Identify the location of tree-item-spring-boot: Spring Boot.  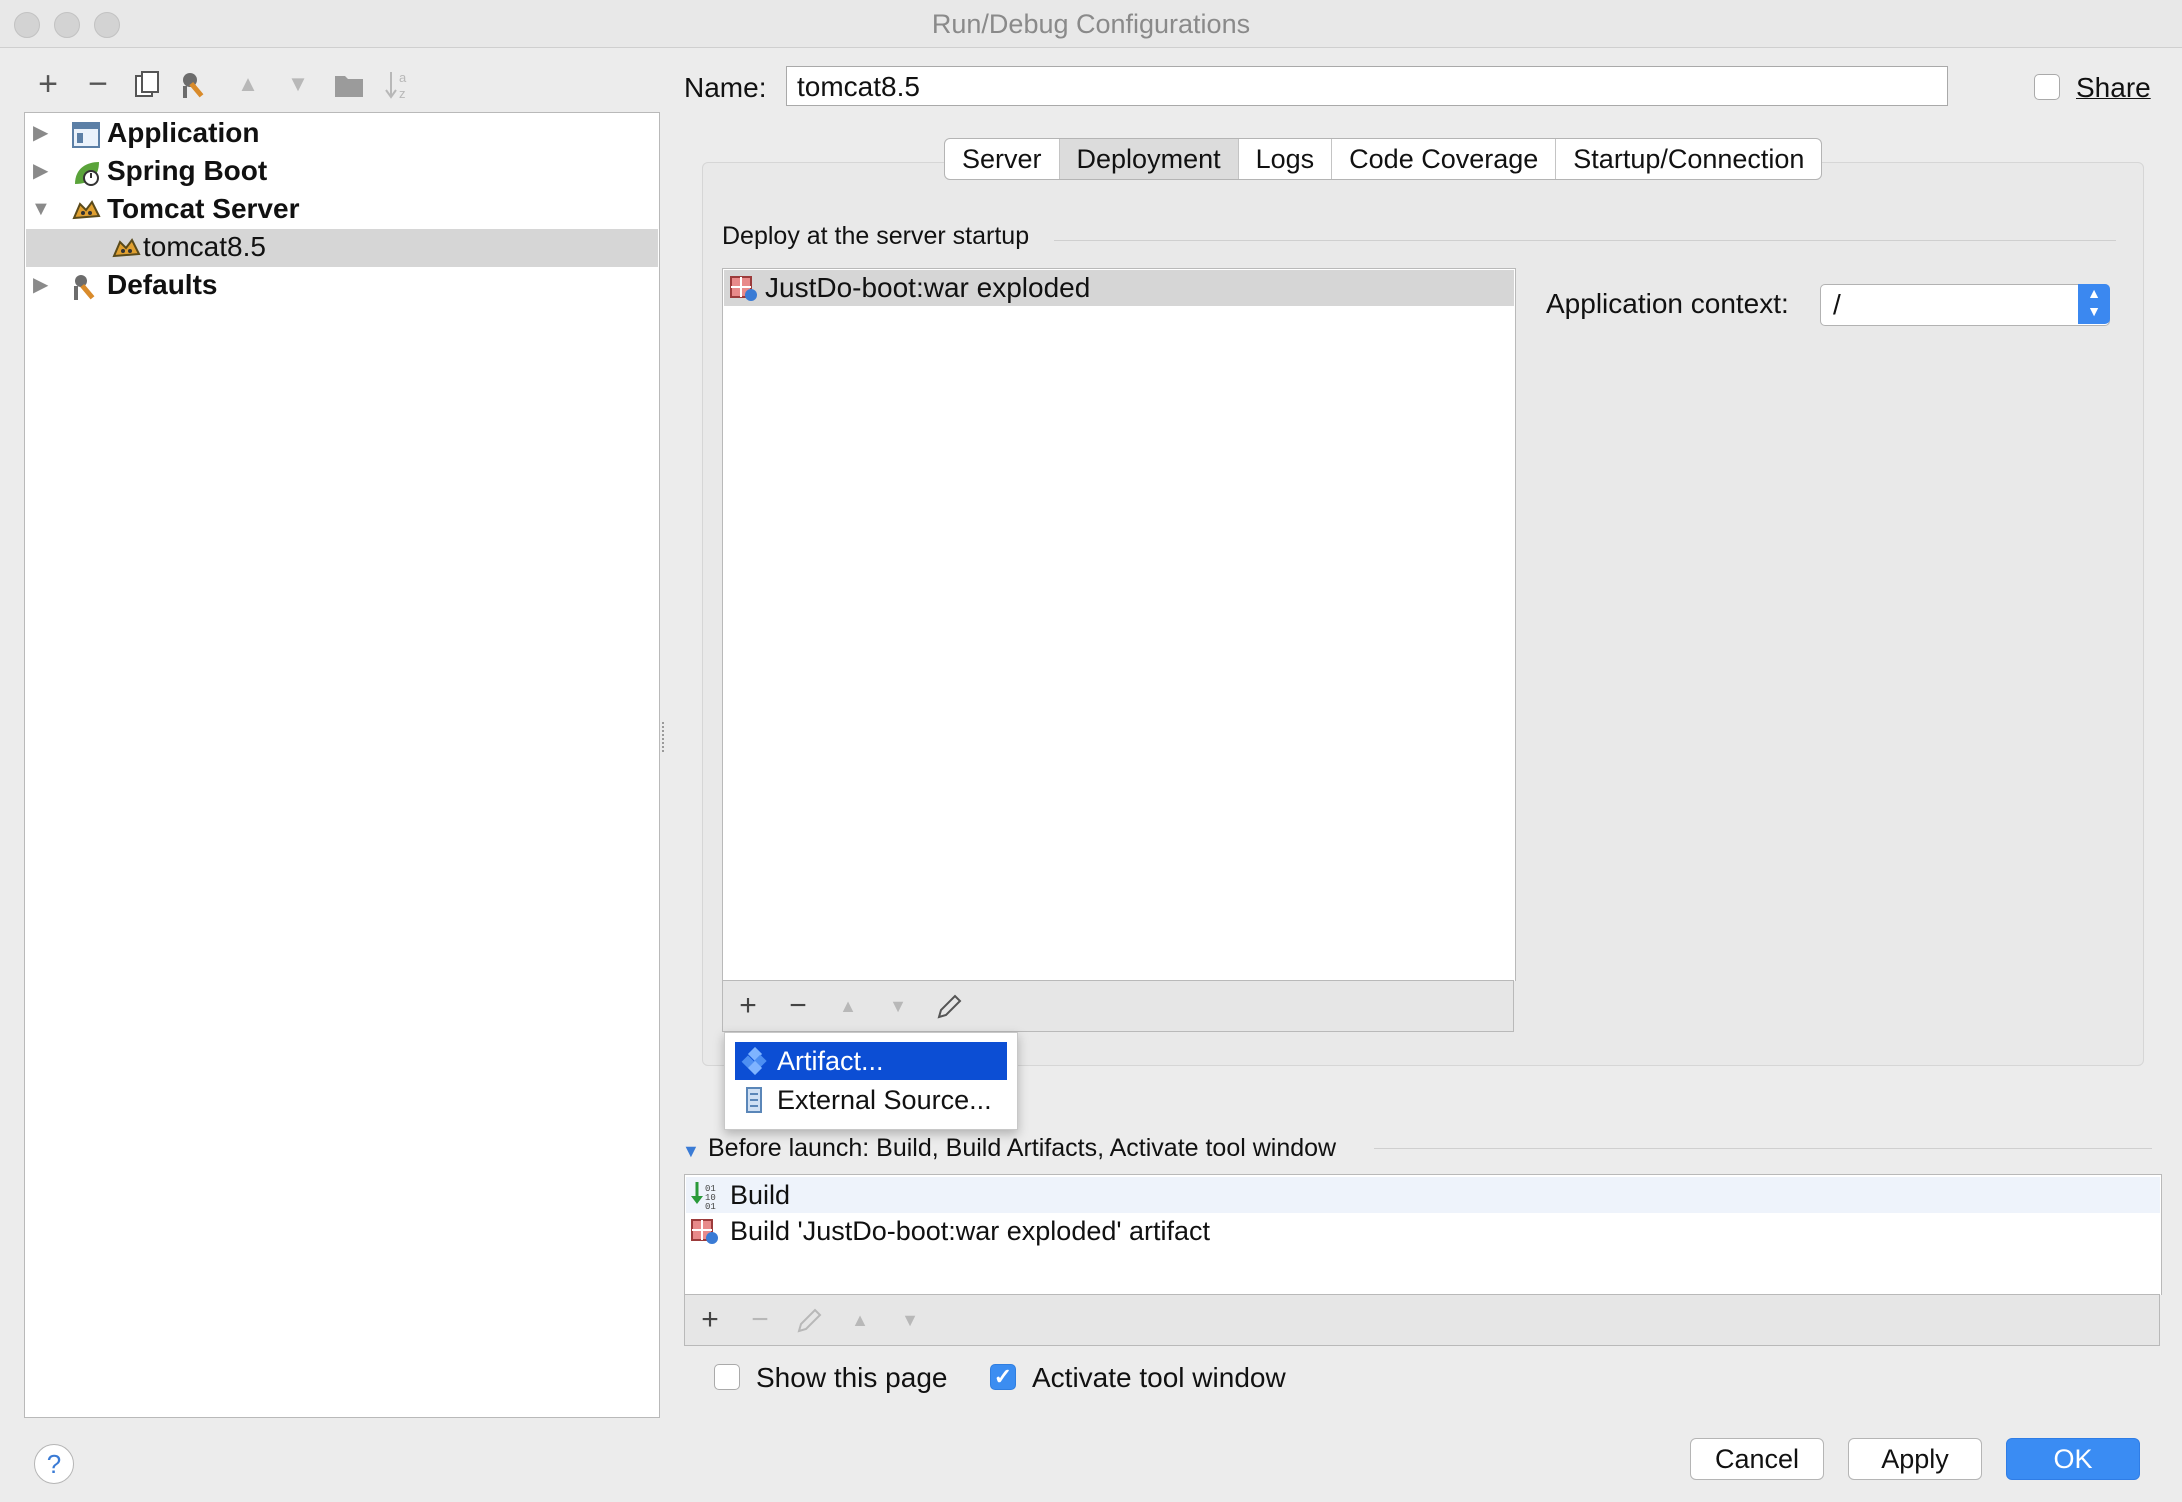
(187, 171).